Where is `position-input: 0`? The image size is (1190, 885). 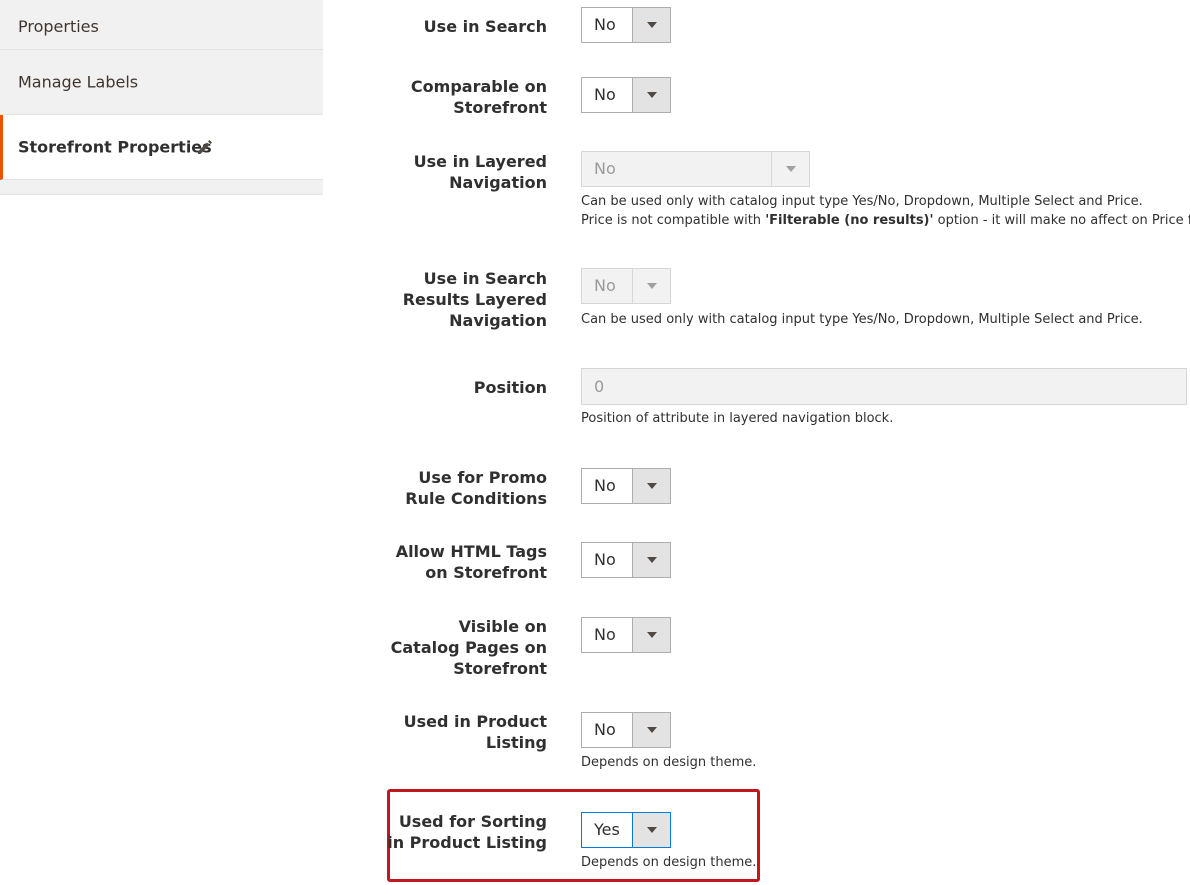 position-input: 0 is located at coordinates (884, 386).